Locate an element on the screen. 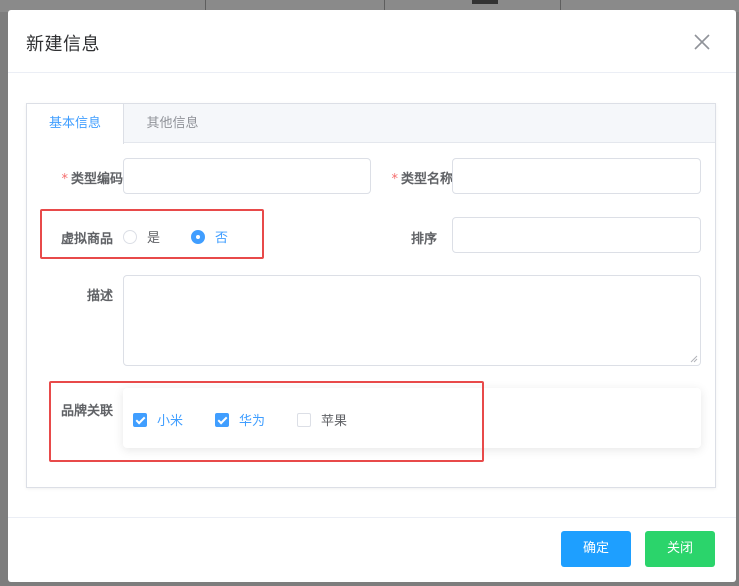 The image size is (739, 586). header-divider is located at coordinates (372, 72).